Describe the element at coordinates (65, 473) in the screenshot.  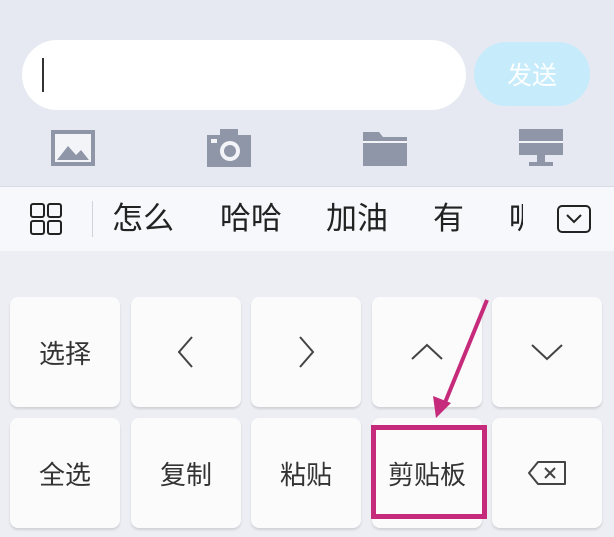
I see `select-all-key: 全选` at that location.